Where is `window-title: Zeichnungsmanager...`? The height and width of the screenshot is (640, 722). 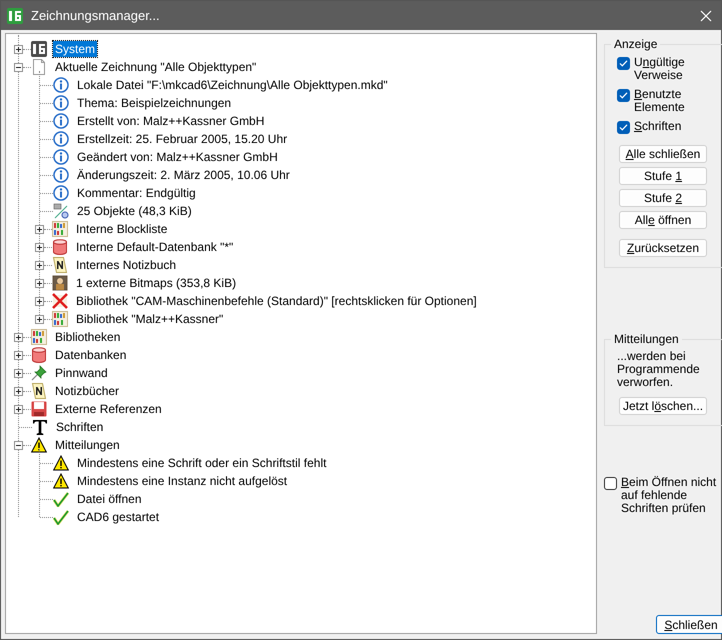 window-title: Zeichnungsmanager... is located at coordinates (96, 15).